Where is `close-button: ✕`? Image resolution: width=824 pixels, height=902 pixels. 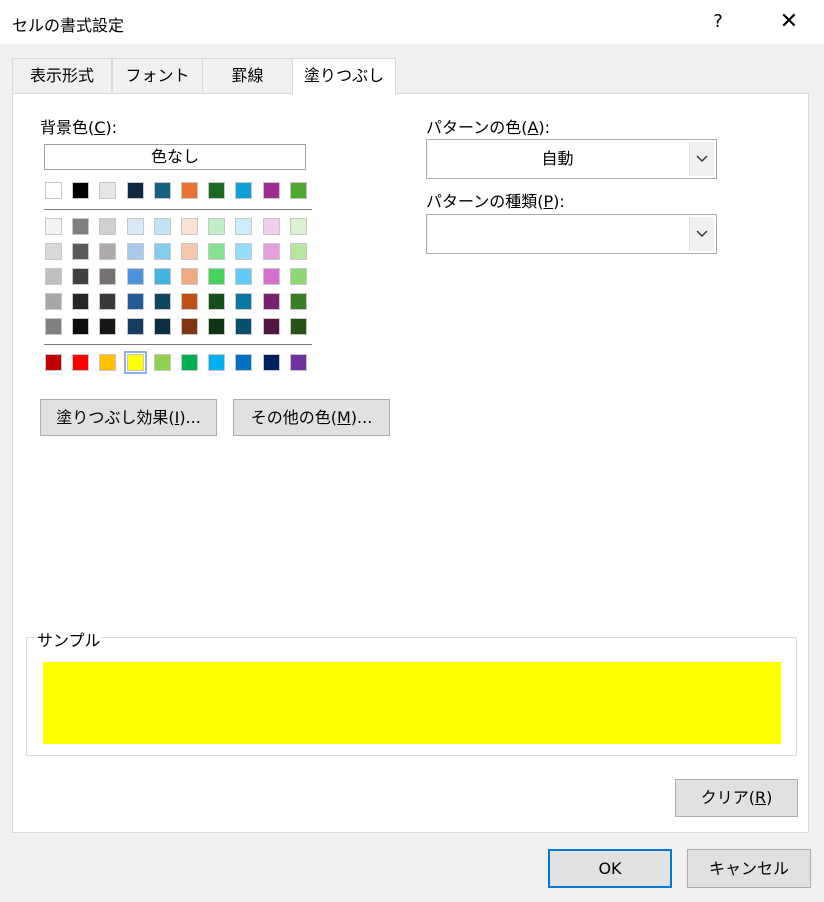
close-button: ✕ is located at coordinates (789, 22).